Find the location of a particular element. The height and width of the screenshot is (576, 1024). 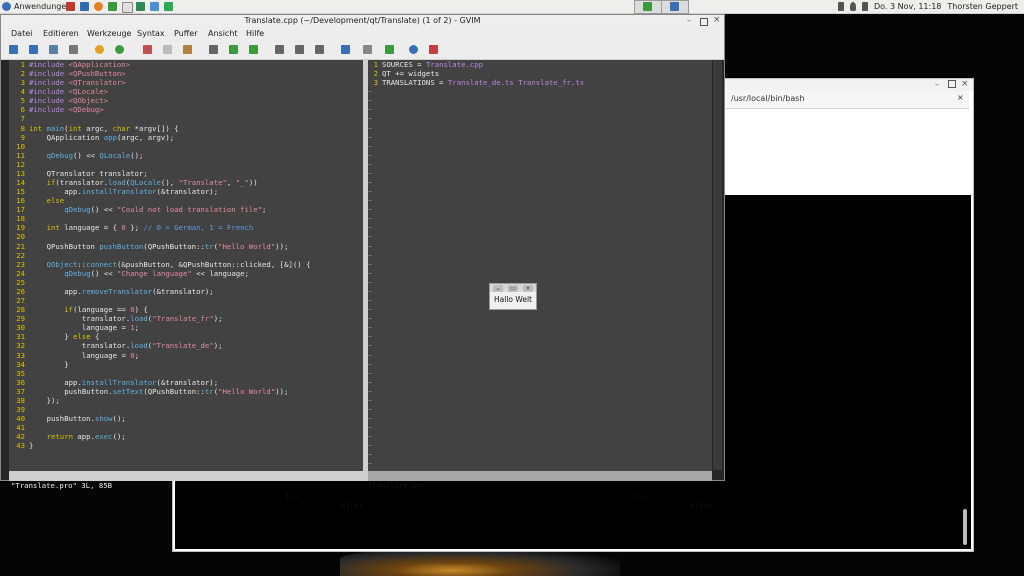

right-status-line: Translate.pro 1,1 Alles is located at coordinates (540, 490).